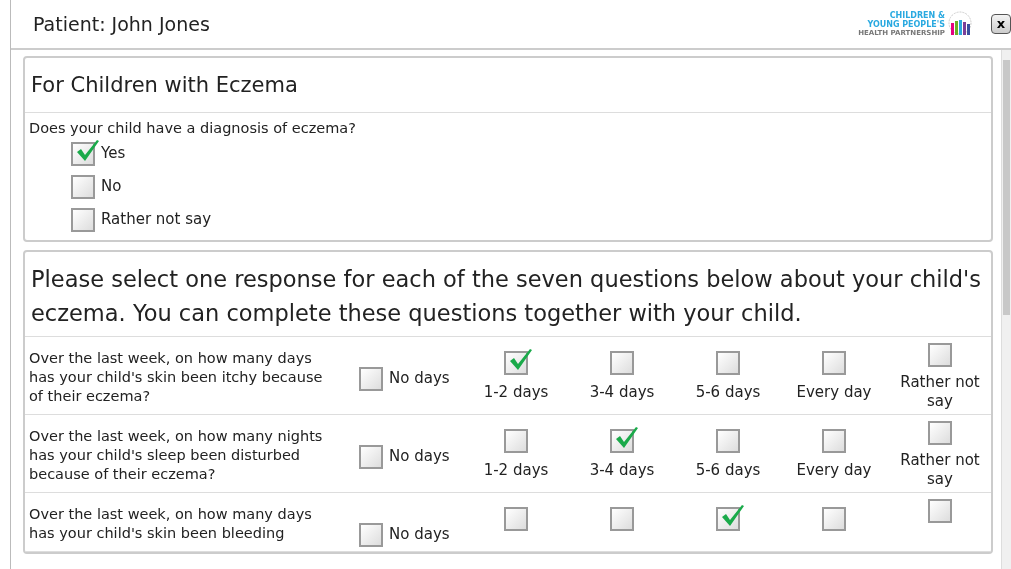  What do you see at coordinates (905, 24) in the screenshot?
I see `logo-text: YOUNG PEOPLE'S` at bounding box center [905, 24].